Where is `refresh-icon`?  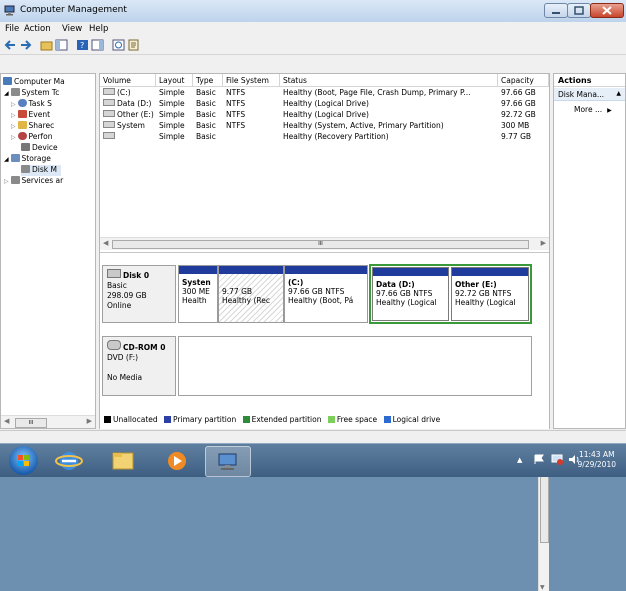
refresh-icon is located at coordinates (118, 45).